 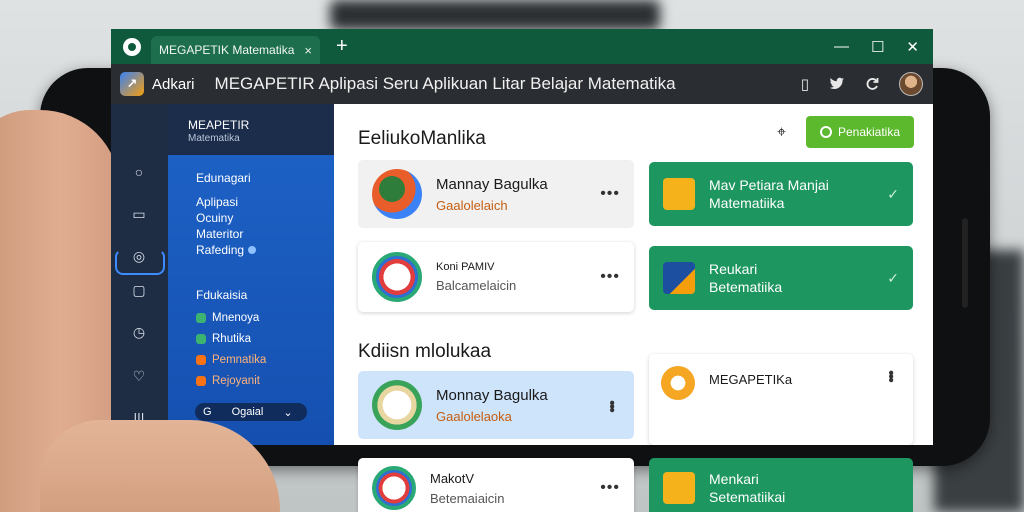 What do you see at coordinates (472, 205) in the screenshot?
I see `card-subtitle: Gaalolelaich` at bounding box center [472, 205].